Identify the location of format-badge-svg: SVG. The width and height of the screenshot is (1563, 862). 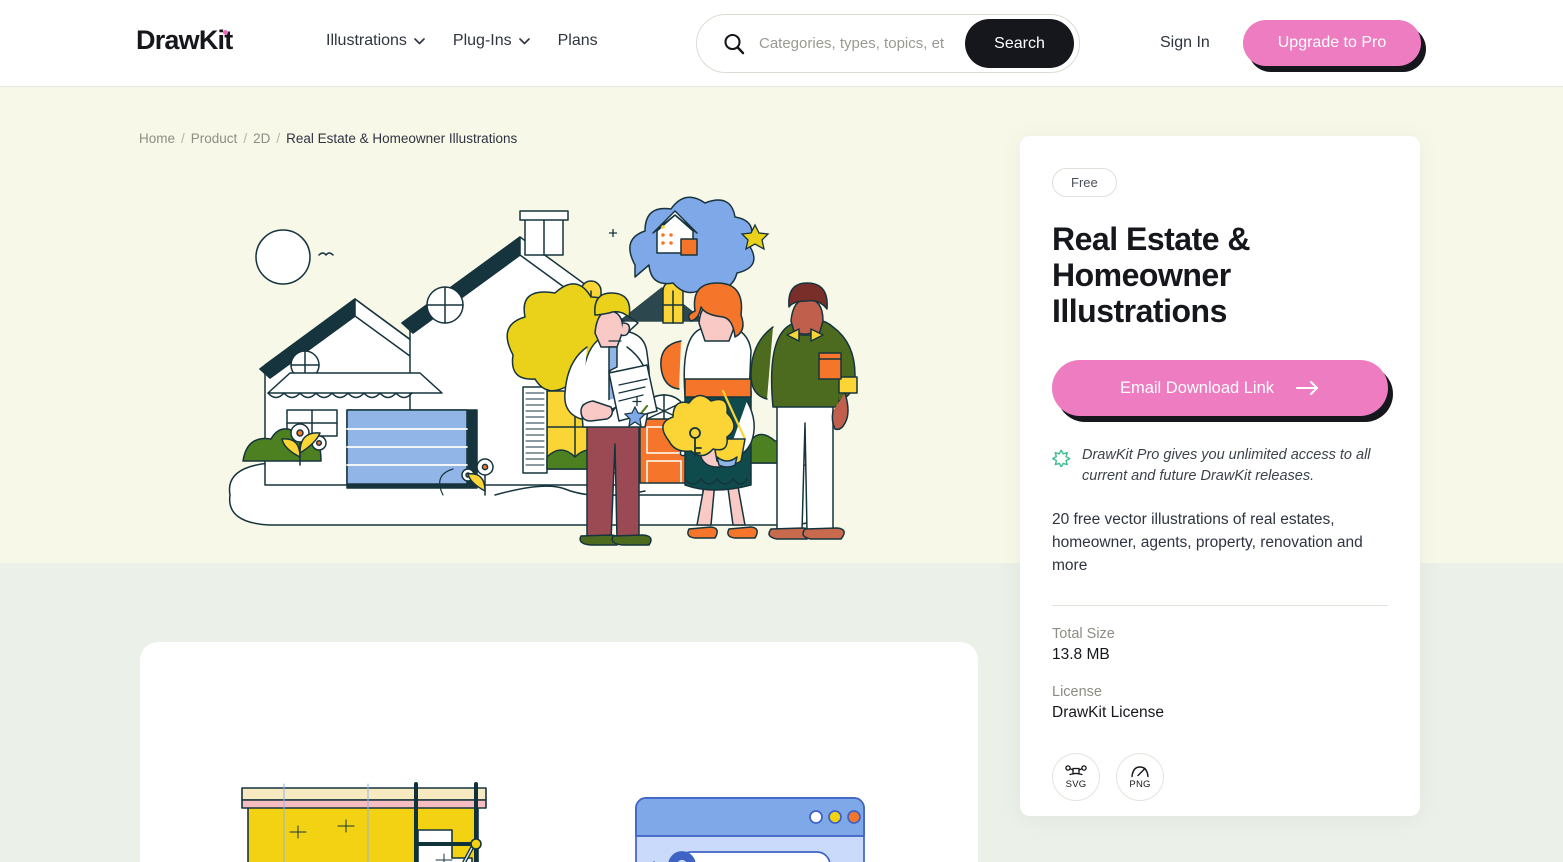
(1076, 777).